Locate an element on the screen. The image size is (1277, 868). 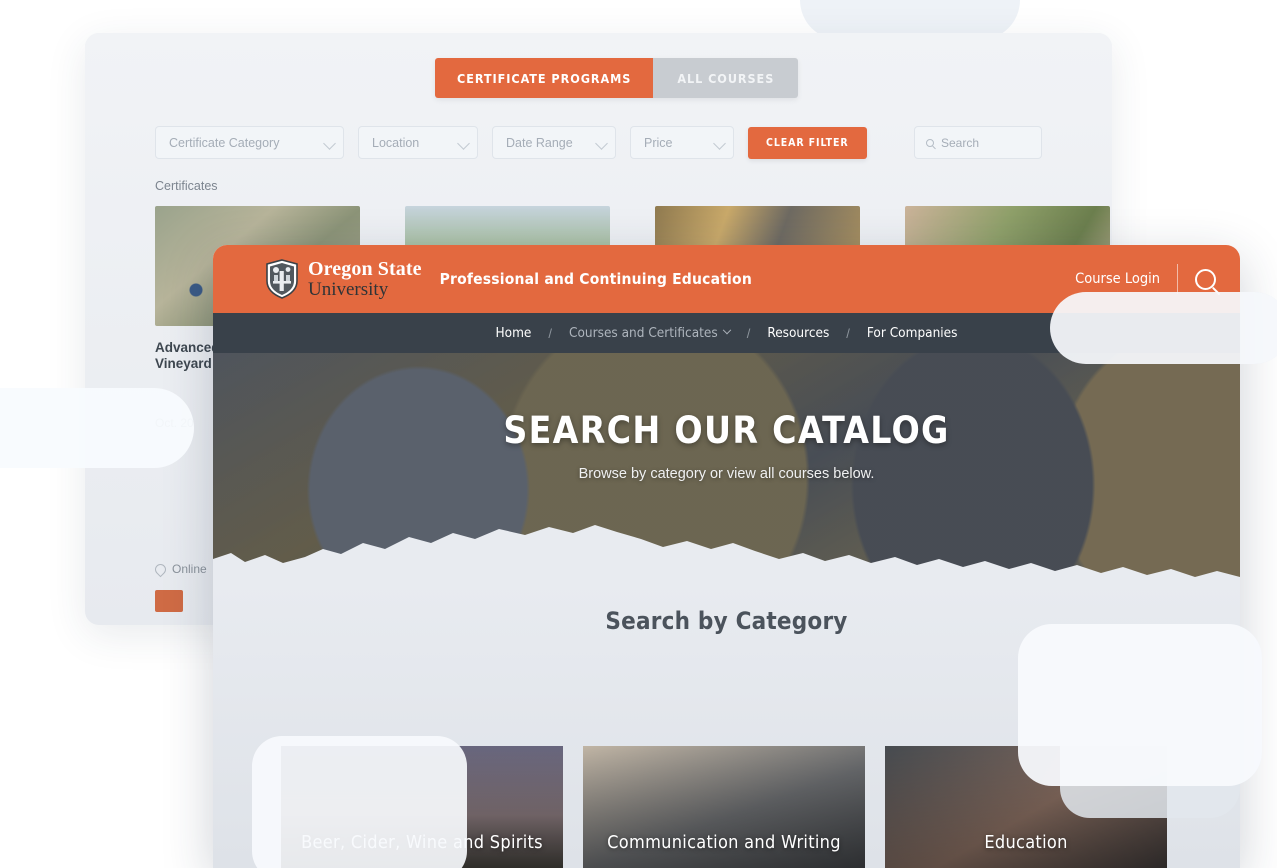
hero-title: SEARCH OUR CATALOG is located at coordinates (726, 430).